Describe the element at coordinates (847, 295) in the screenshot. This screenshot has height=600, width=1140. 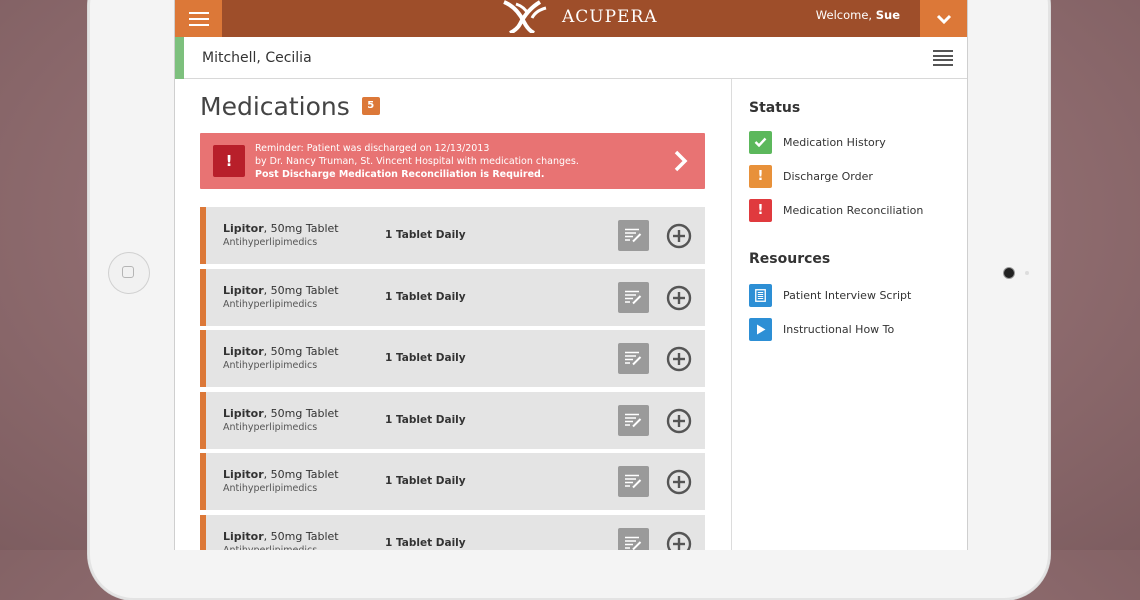
I see `resource-item-label: Patient Interview Script` at that location.